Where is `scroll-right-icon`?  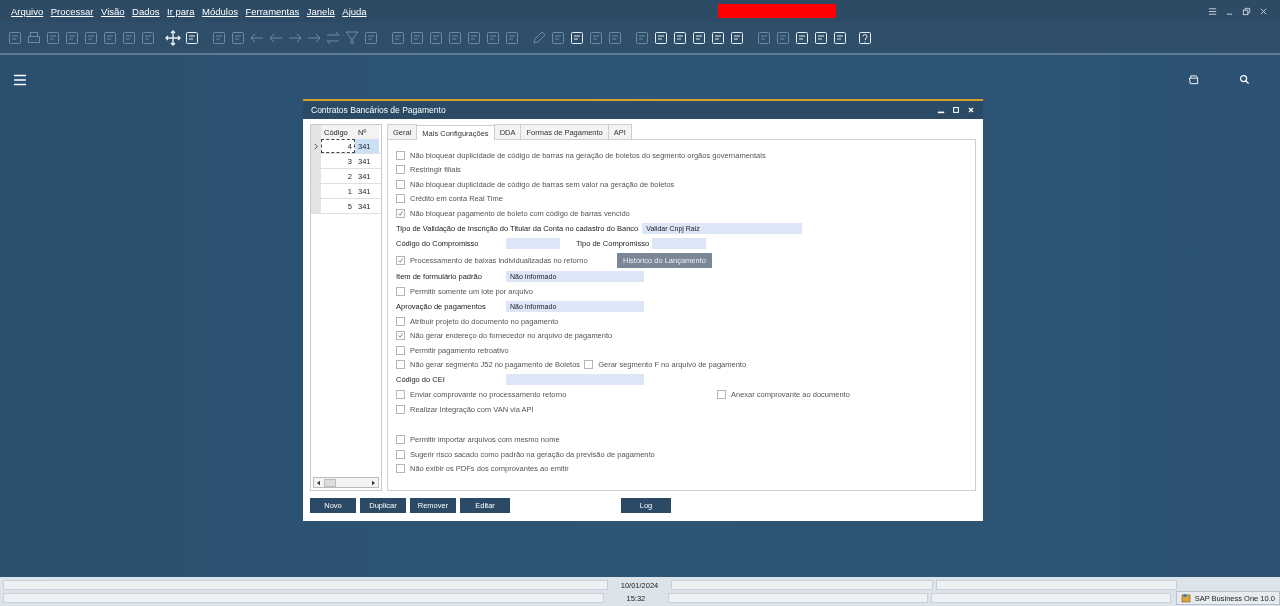 scroll-right-icon is located at coordinates (373, 482).